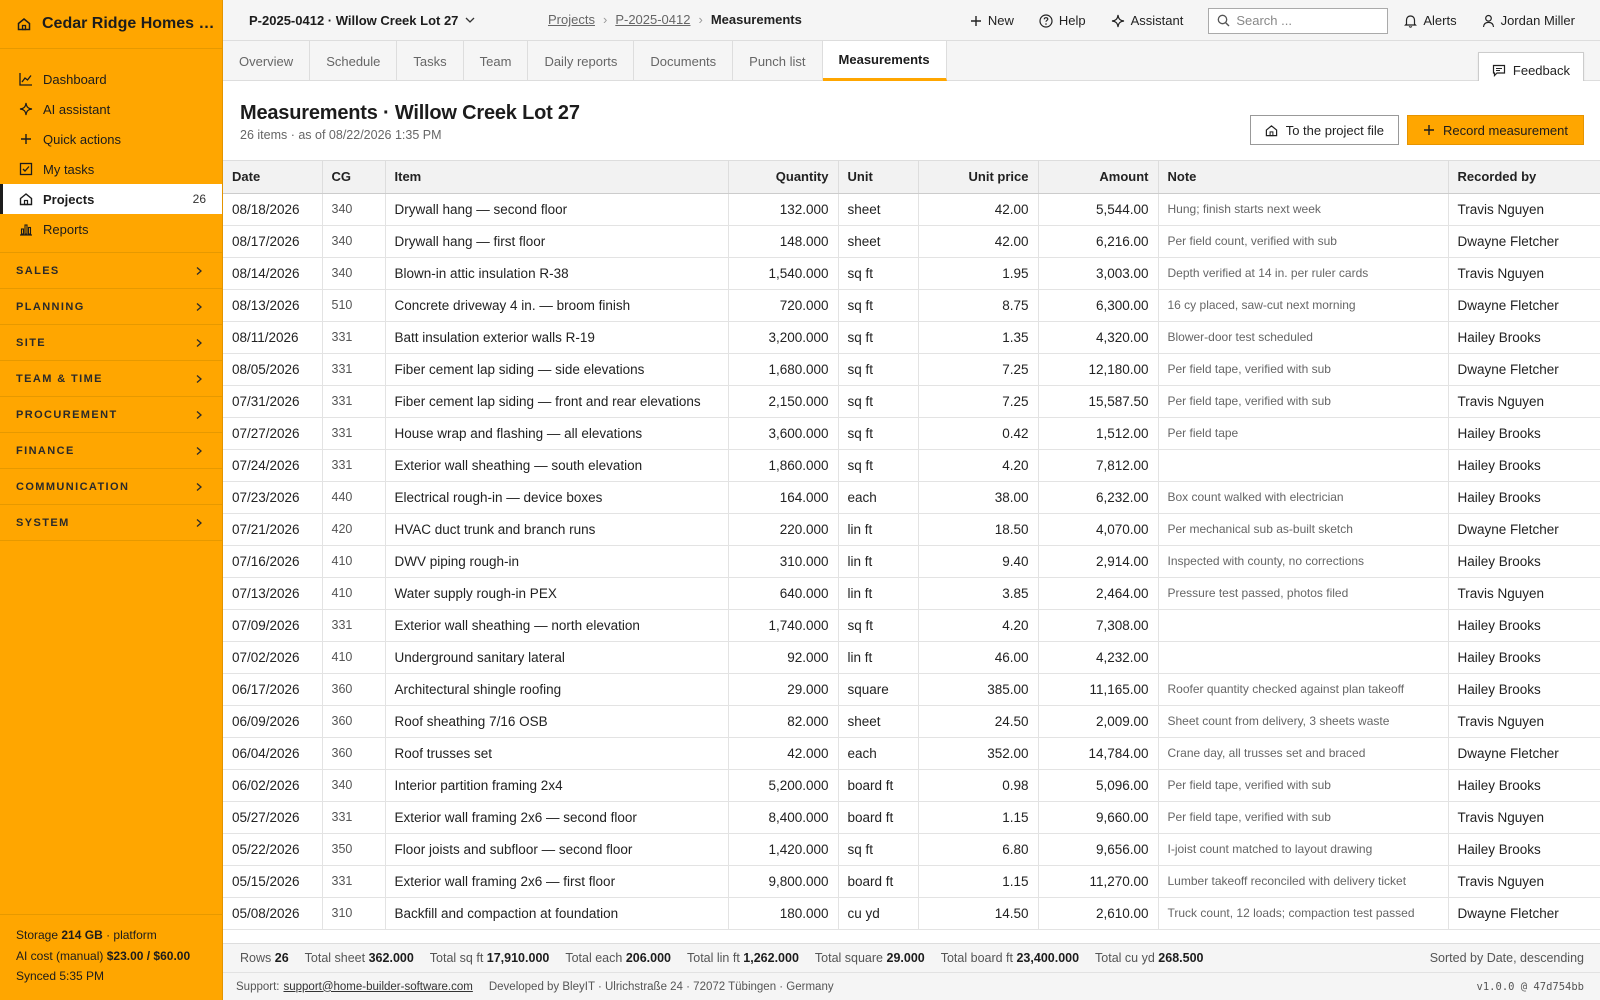  I want to click on cell-amount: 14,784.00, so click(1098, 753).